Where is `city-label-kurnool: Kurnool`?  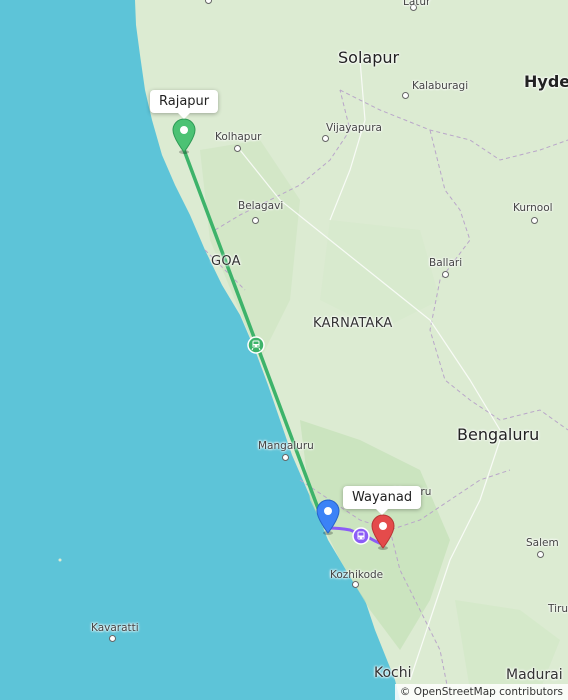 city-label-kurnool: Kurnool is located at coordinates (533, 208).